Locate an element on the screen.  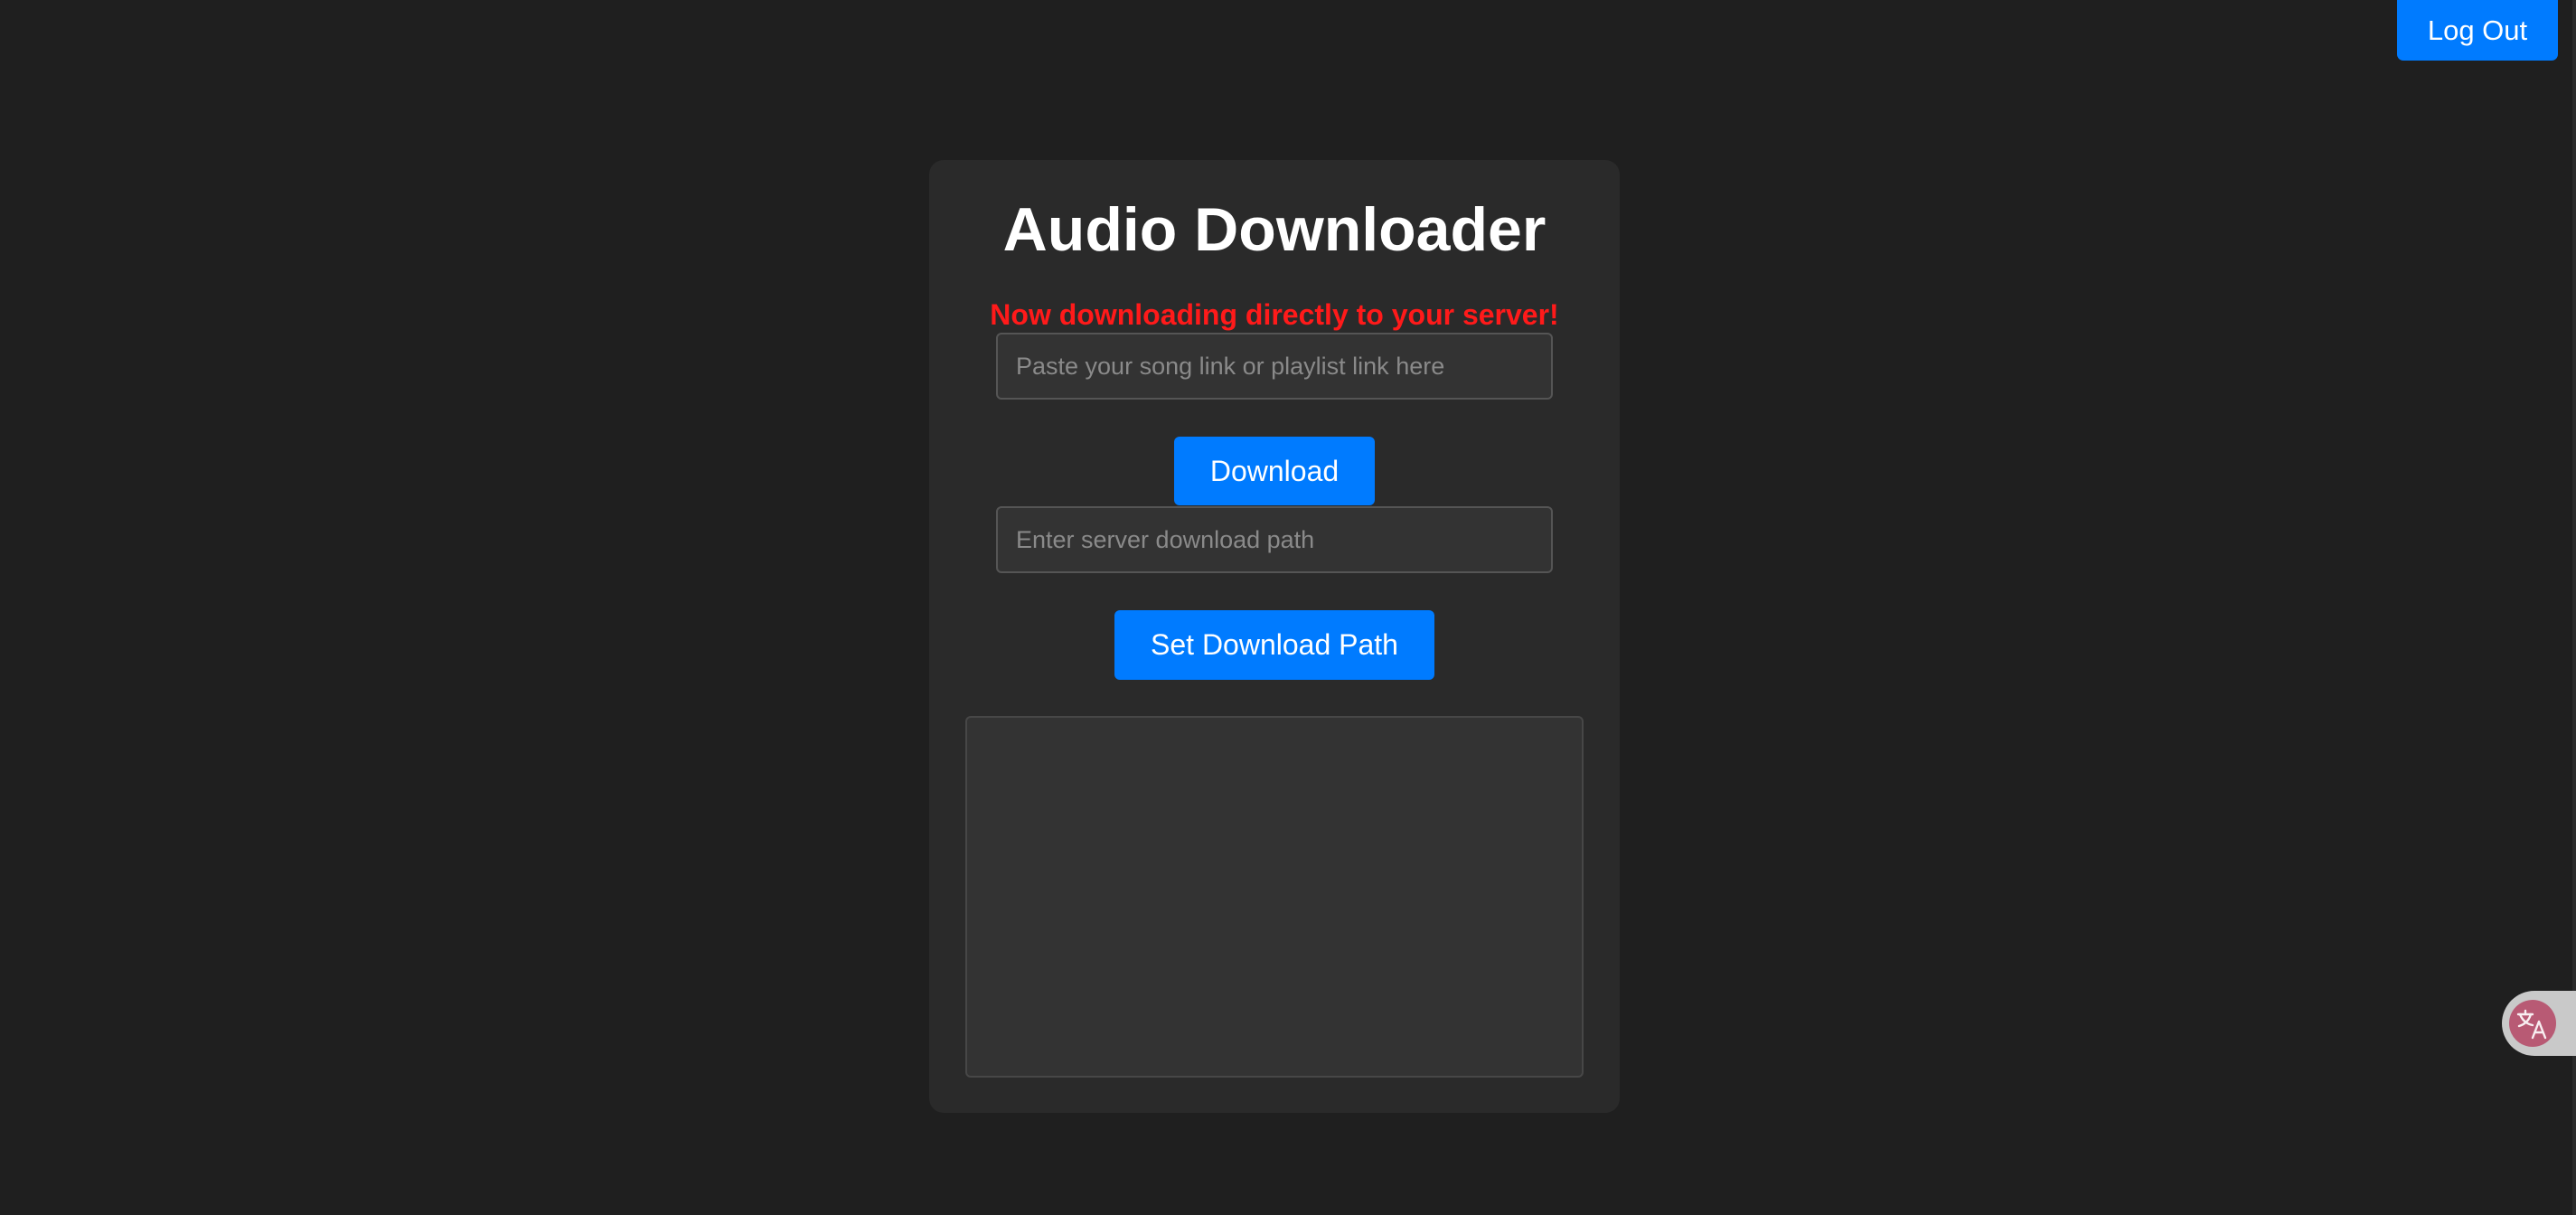
translate-icon is located at coordinates (2533, 1023).